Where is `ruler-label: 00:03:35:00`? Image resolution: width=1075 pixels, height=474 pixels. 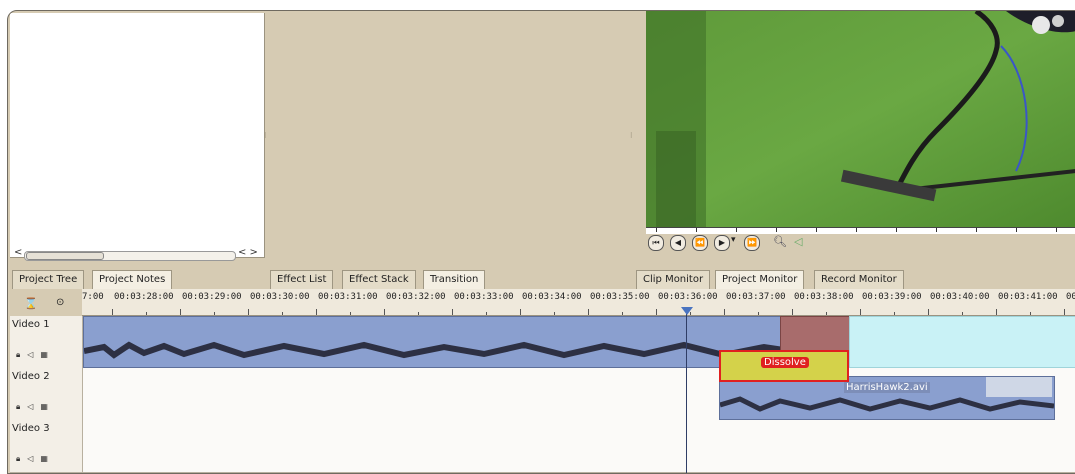 ruler-label: 00:03:35:00 is located at coordinates (620, 297).